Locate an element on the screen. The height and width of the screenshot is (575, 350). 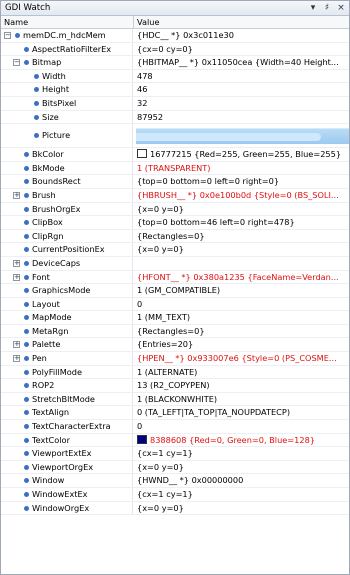
column-divider is located at coordinates (133, 22).